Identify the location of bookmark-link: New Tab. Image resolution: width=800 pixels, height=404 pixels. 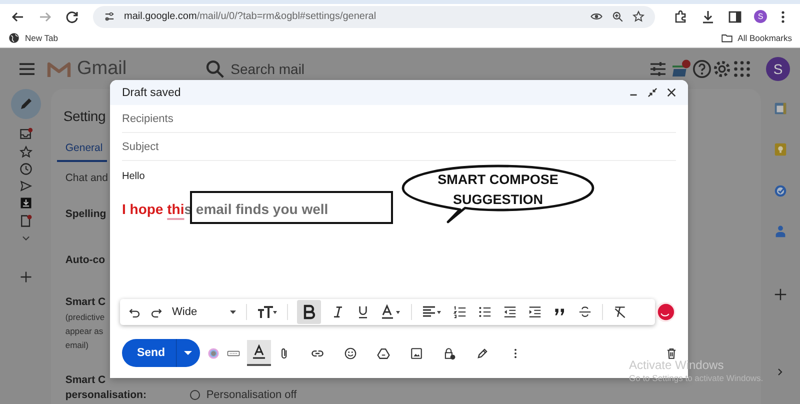
(33, 38).